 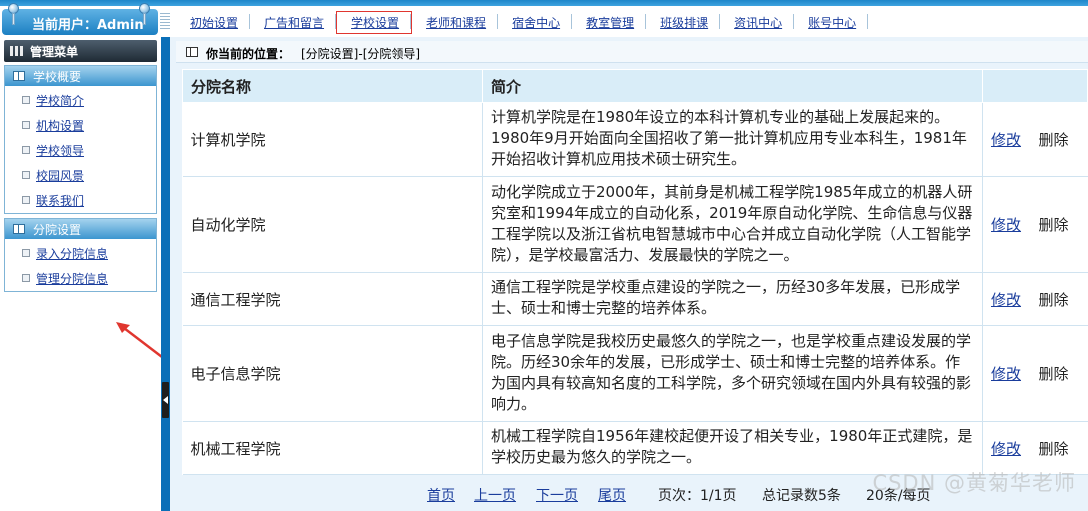 I want to click on pager-next-link: 下一页, so click(x=557, y=495).